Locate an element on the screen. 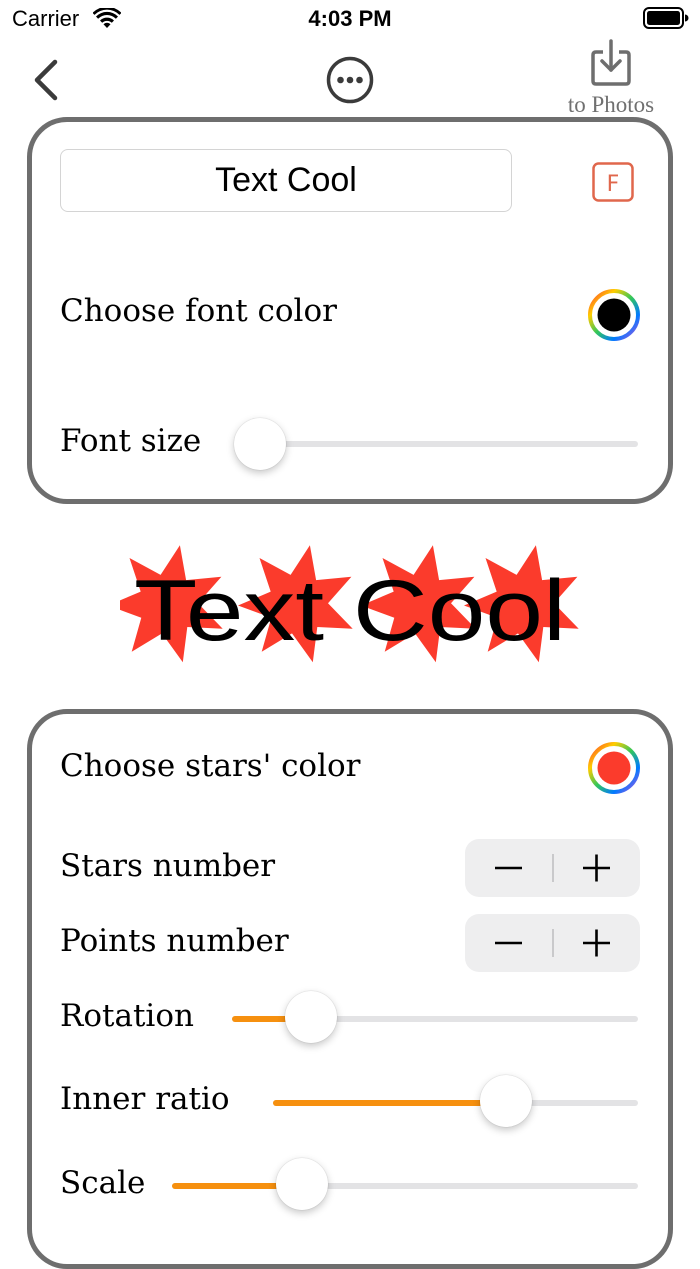 This screenshot has width=700, height=1269. stars-decrement-button is located at coordinates (508, 868).